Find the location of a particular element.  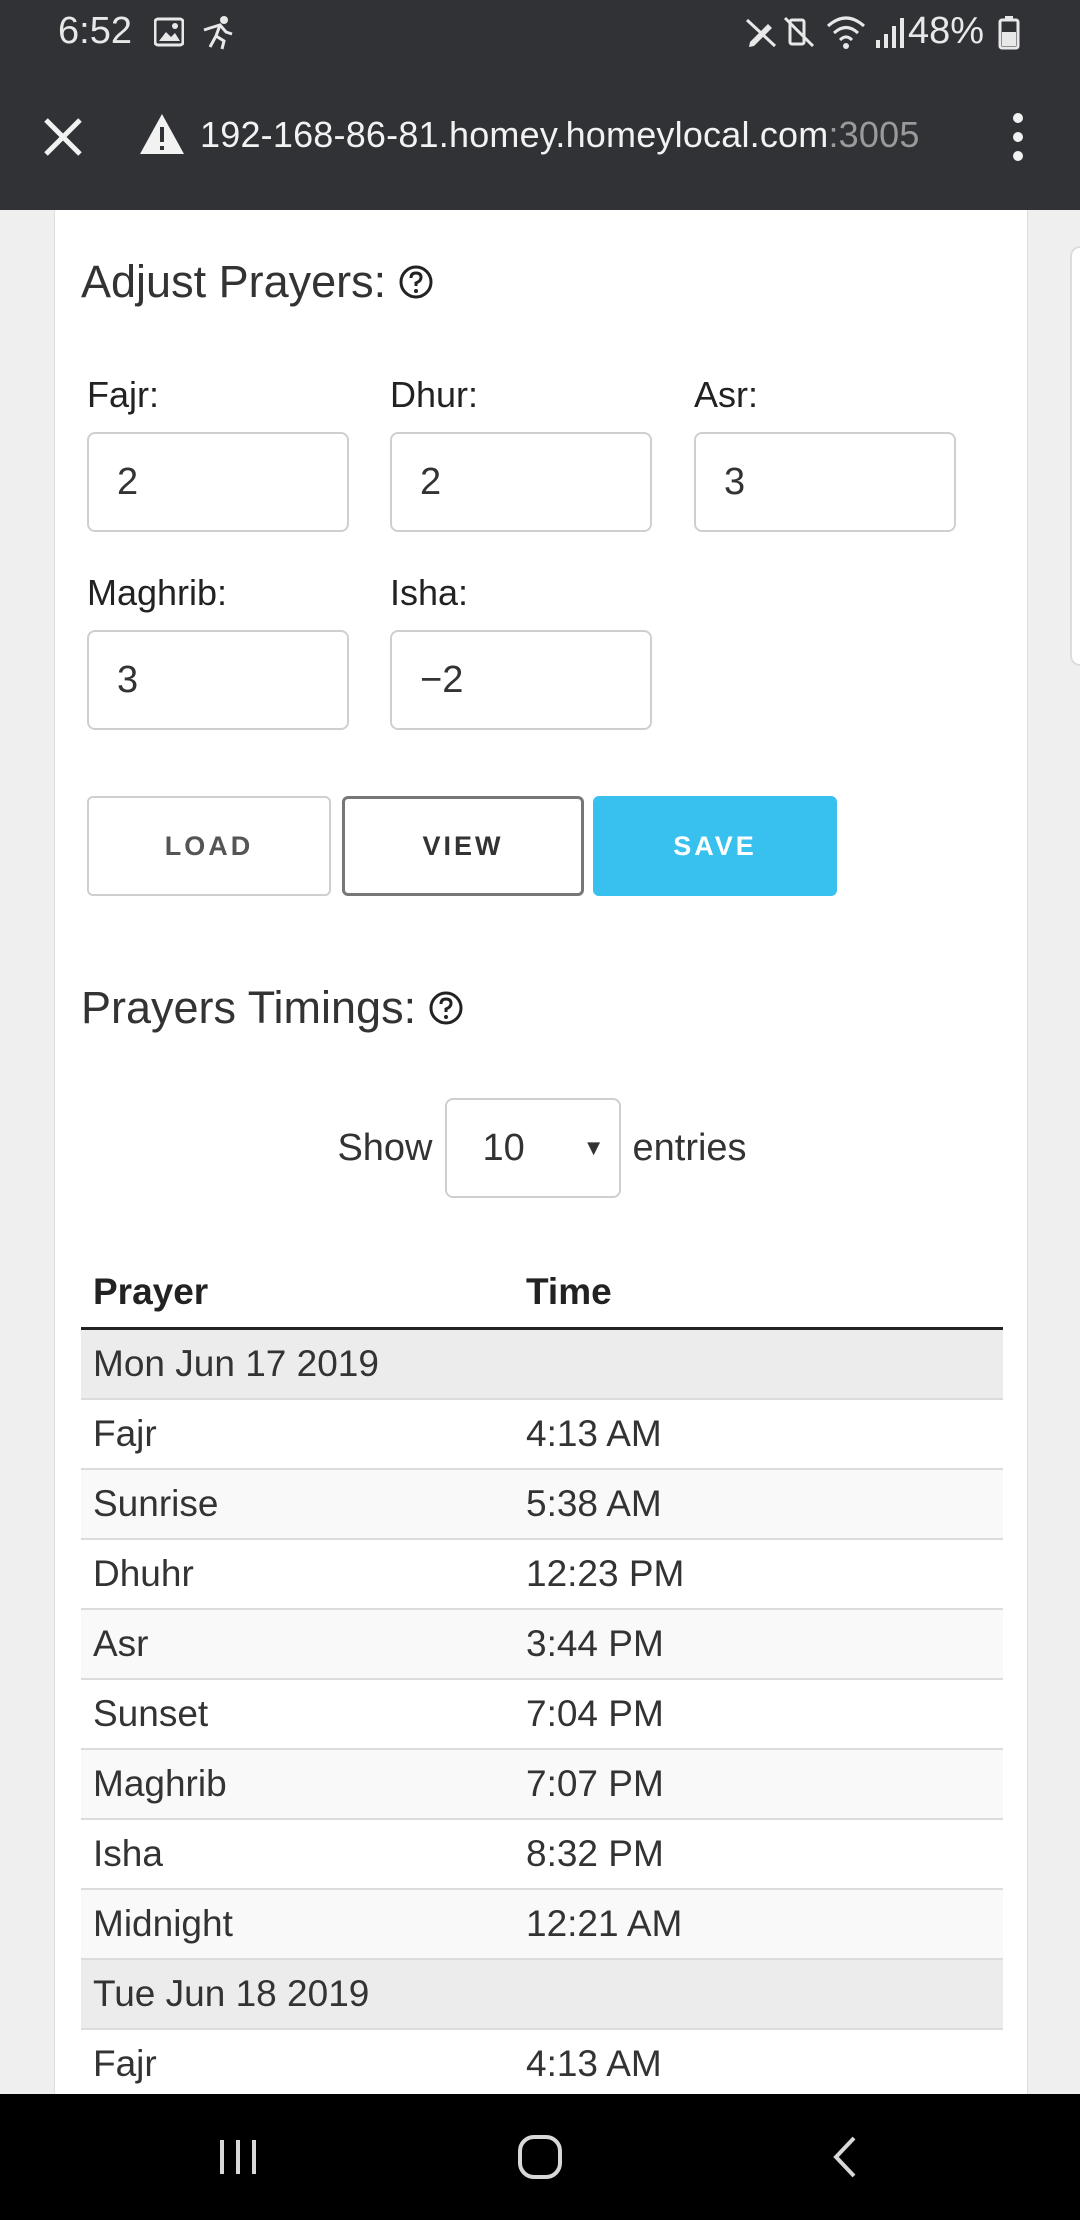

table-row: Dhuhr 12:23 PM is located at coordinates (542, 1575).